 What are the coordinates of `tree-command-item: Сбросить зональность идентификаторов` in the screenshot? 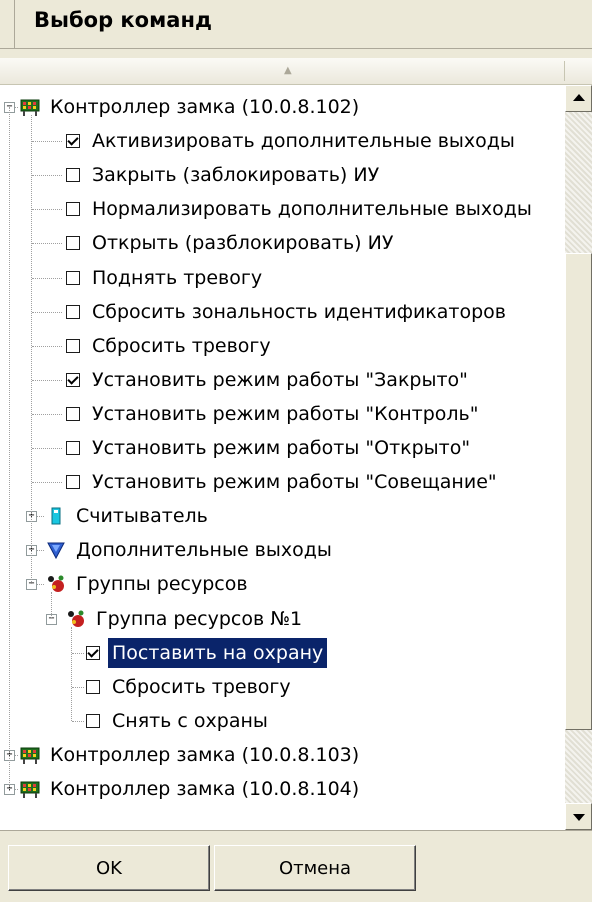 It's located at (288, 312).